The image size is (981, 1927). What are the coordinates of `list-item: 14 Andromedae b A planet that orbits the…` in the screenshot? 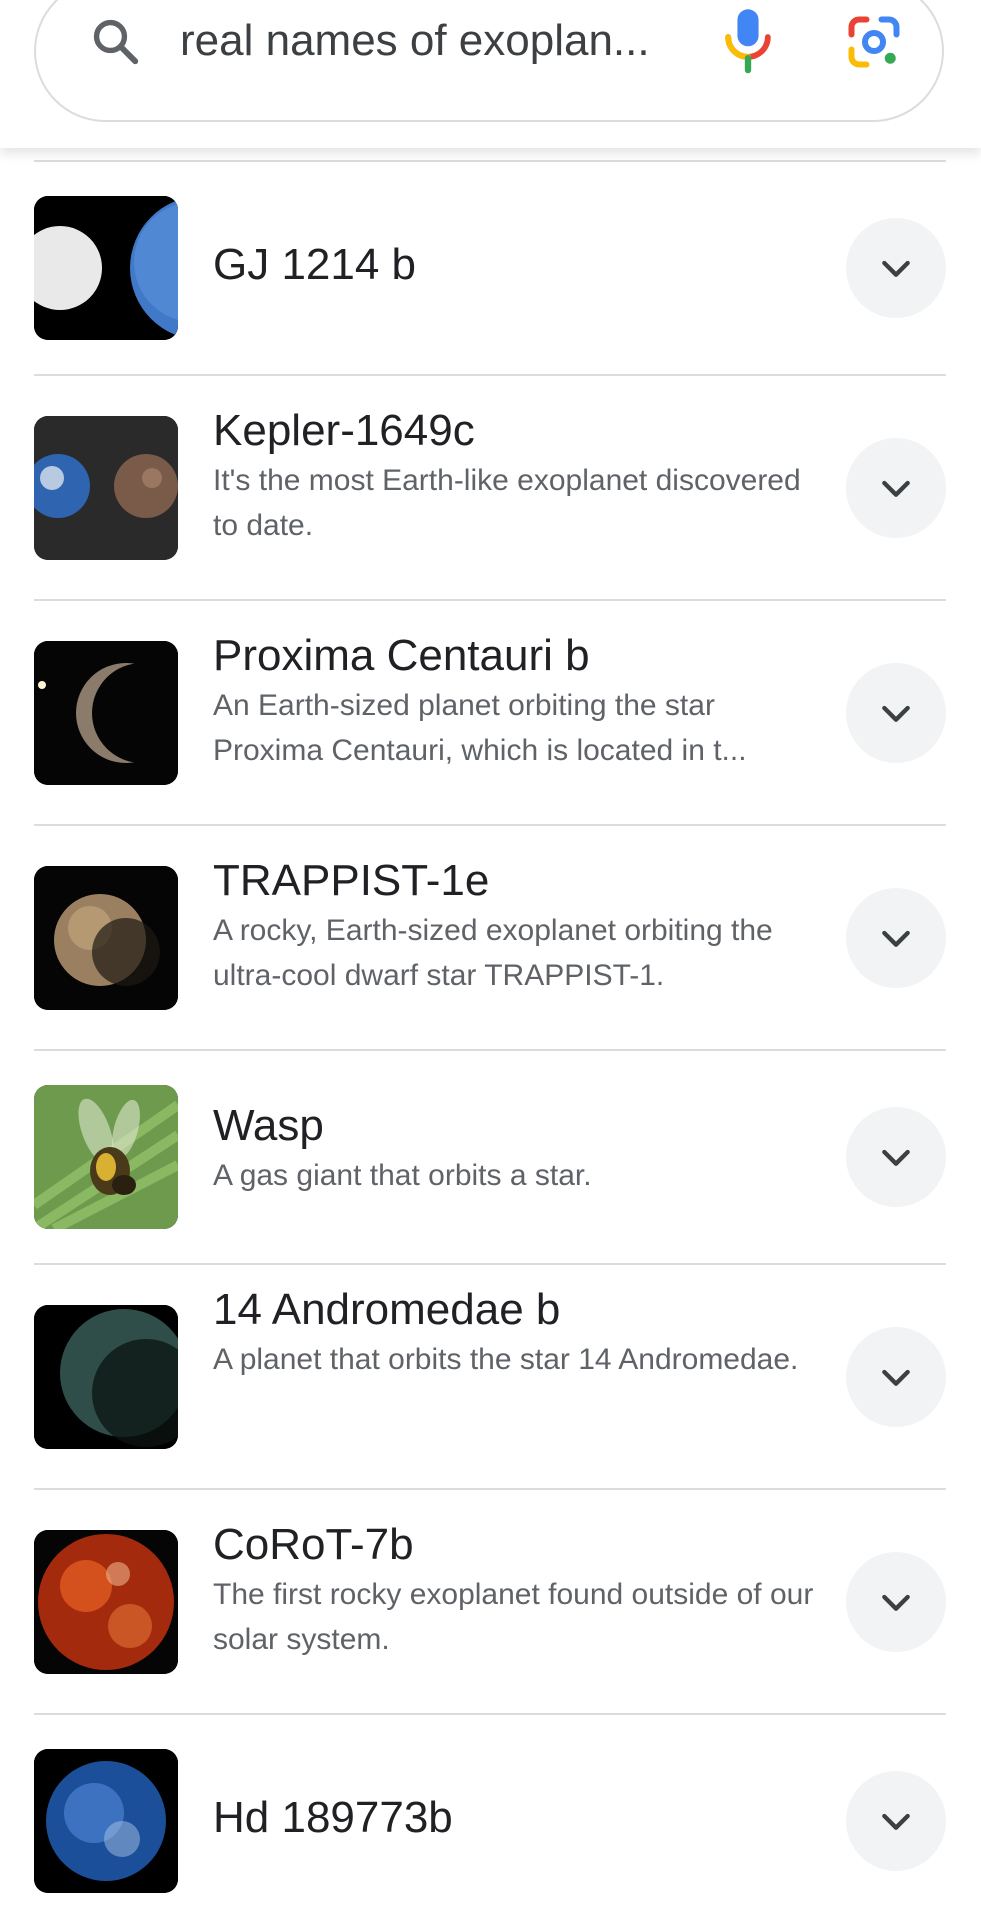 It's located at (490, 1376).